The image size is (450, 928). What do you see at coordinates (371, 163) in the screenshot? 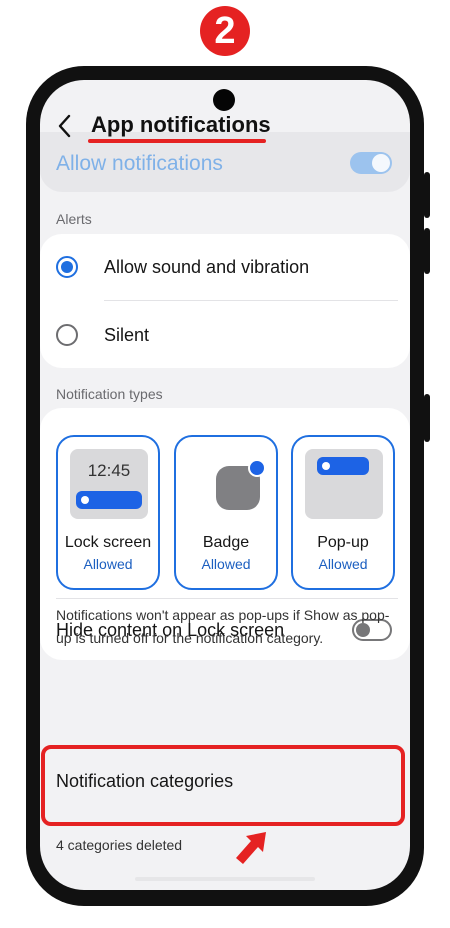
I see `allow-notifications-toggle` at bounding box center [371, 163].